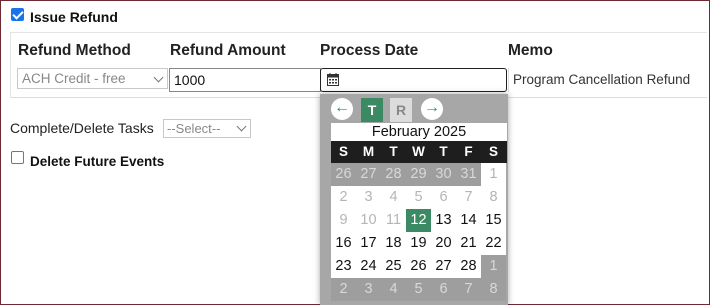  What do you see at coordinates (493, 243) in the screenshot?
I see `day-cell: 22` at bounding box center [493, 243].